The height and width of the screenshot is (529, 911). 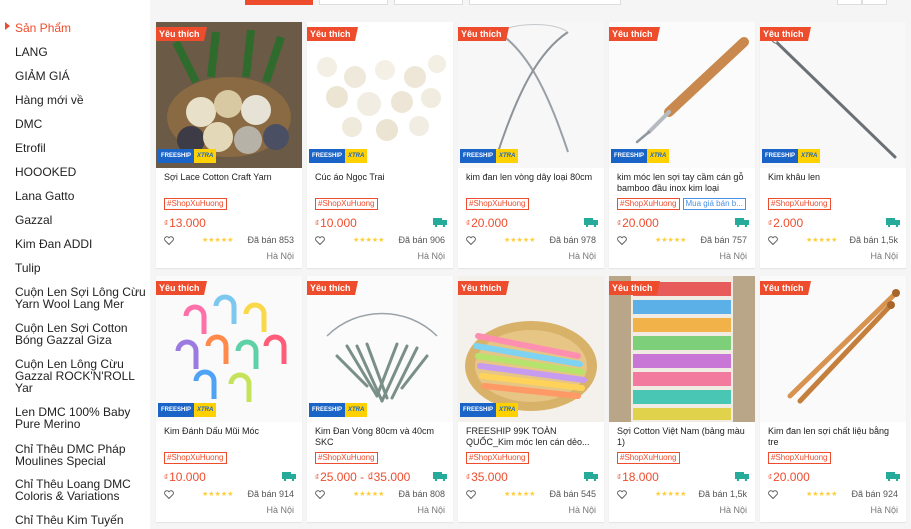 I want to click on sort-price-select, so click(x=545, y=2).